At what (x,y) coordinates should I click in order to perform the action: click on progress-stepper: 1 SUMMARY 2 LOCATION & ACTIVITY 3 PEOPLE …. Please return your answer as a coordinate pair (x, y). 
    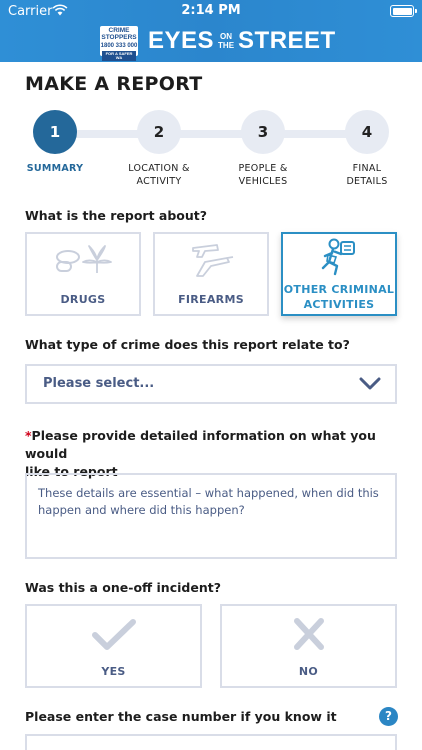
    Looking at the image, I should click on (211, 150).